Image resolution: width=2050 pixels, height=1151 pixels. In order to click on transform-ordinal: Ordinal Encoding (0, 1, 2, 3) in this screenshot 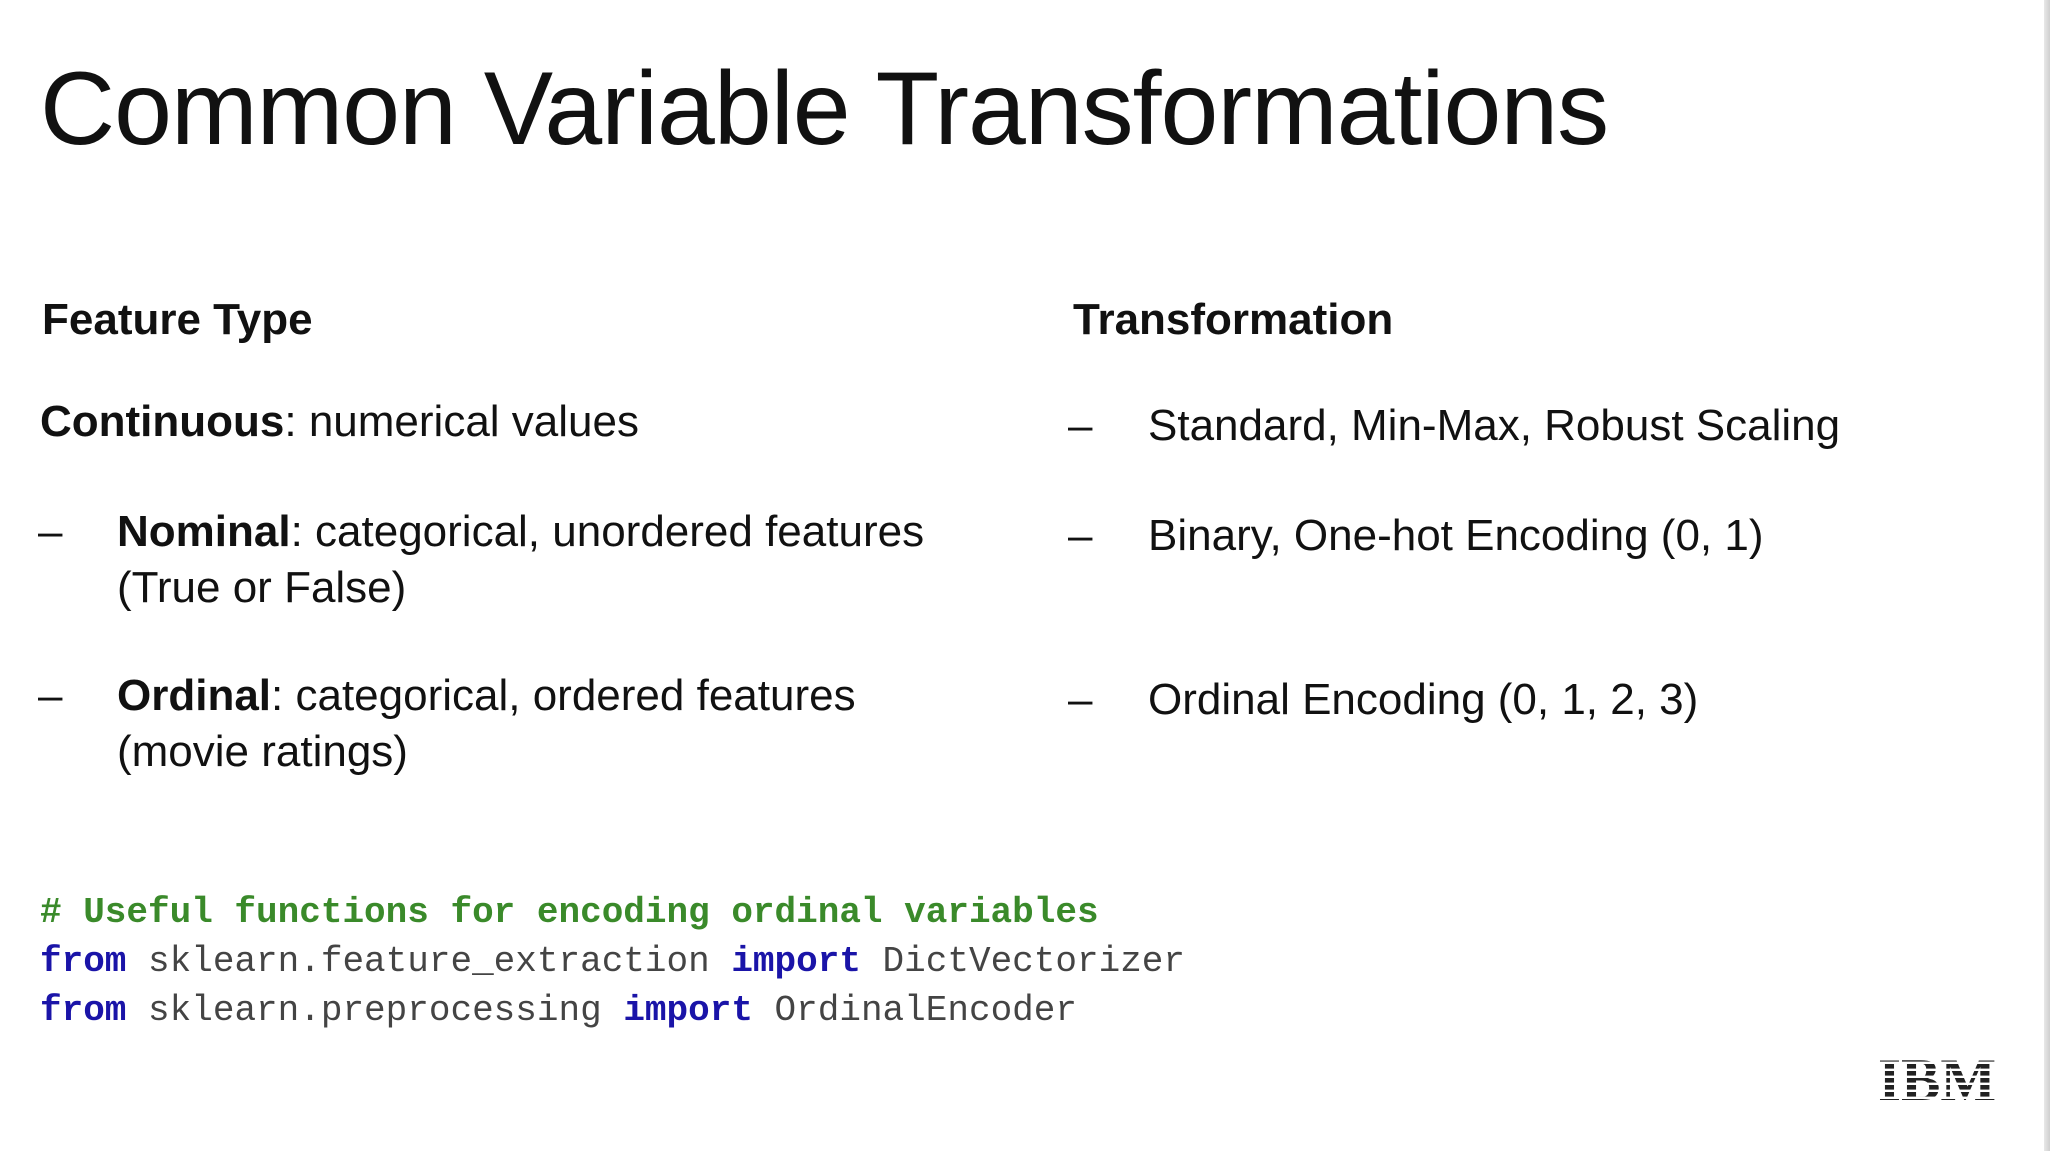, I will do `click(1423, 699)`.